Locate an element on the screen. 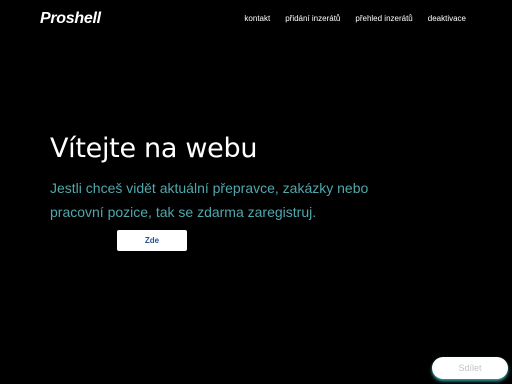 Image resolution: width=512 pixels, height=384 pixels. nav-link-pridani-inzeratu: přidání inzerátů is located at coordinates (312, 19).